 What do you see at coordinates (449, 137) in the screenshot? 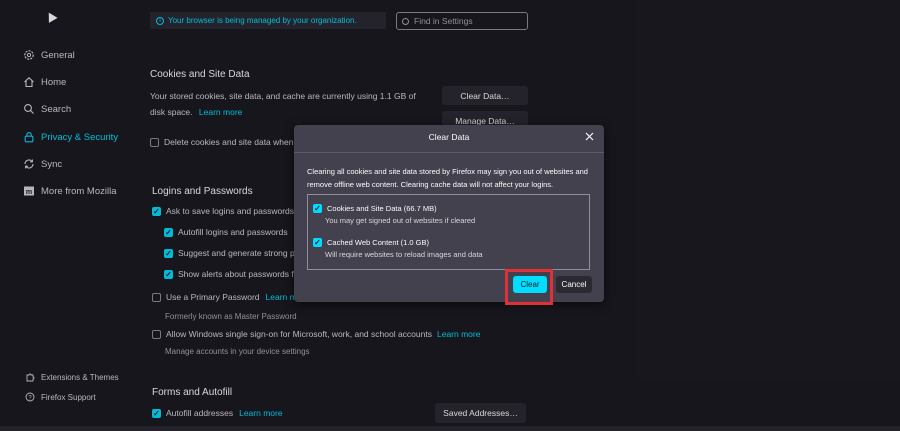
I see `dialog-title: Clear Data` at bounding box center [449, 137].